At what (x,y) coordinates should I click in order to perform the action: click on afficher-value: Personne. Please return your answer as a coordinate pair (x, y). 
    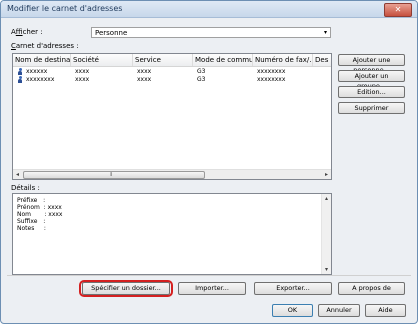
    Looking at the image, I should click on (111, 33).